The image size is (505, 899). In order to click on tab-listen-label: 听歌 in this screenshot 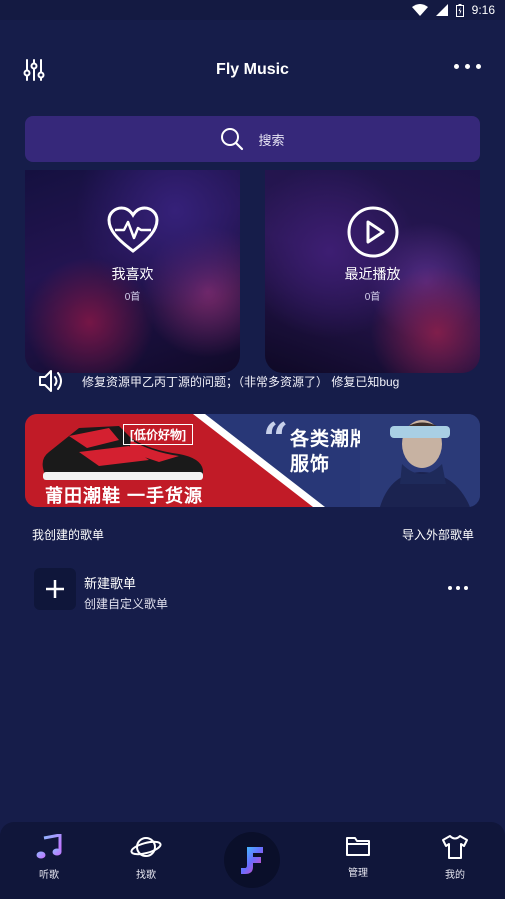, I will do `click(49, 875)`.